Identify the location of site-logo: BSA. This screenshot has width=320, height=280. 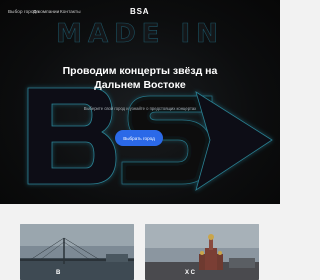
(139, 11).